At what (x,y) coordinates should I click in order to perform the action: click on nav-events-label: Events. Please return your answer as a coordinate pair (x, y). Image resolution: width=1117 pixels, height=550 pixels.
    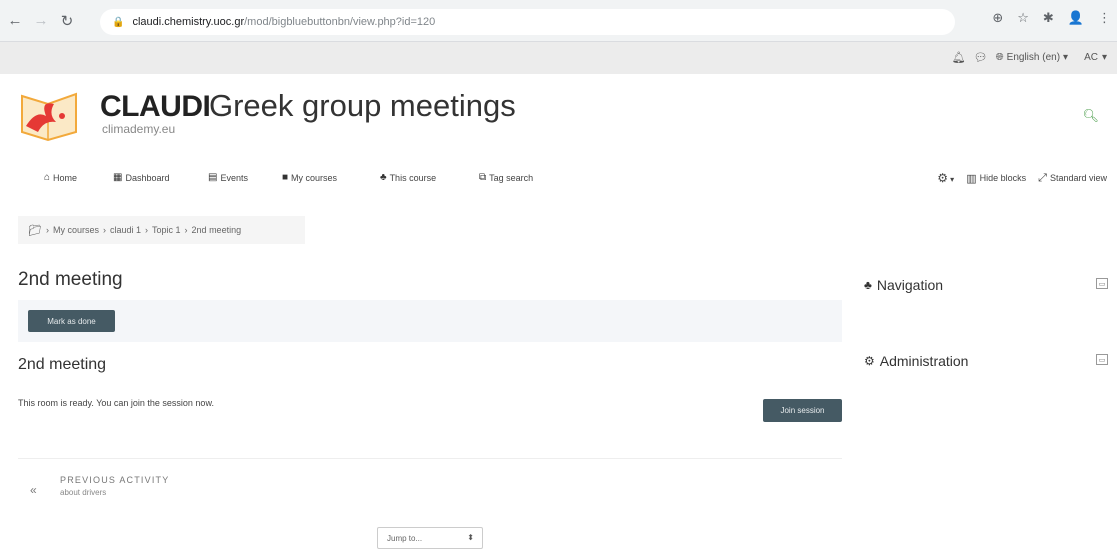
    Looking at the image, I should click on (234, 177).